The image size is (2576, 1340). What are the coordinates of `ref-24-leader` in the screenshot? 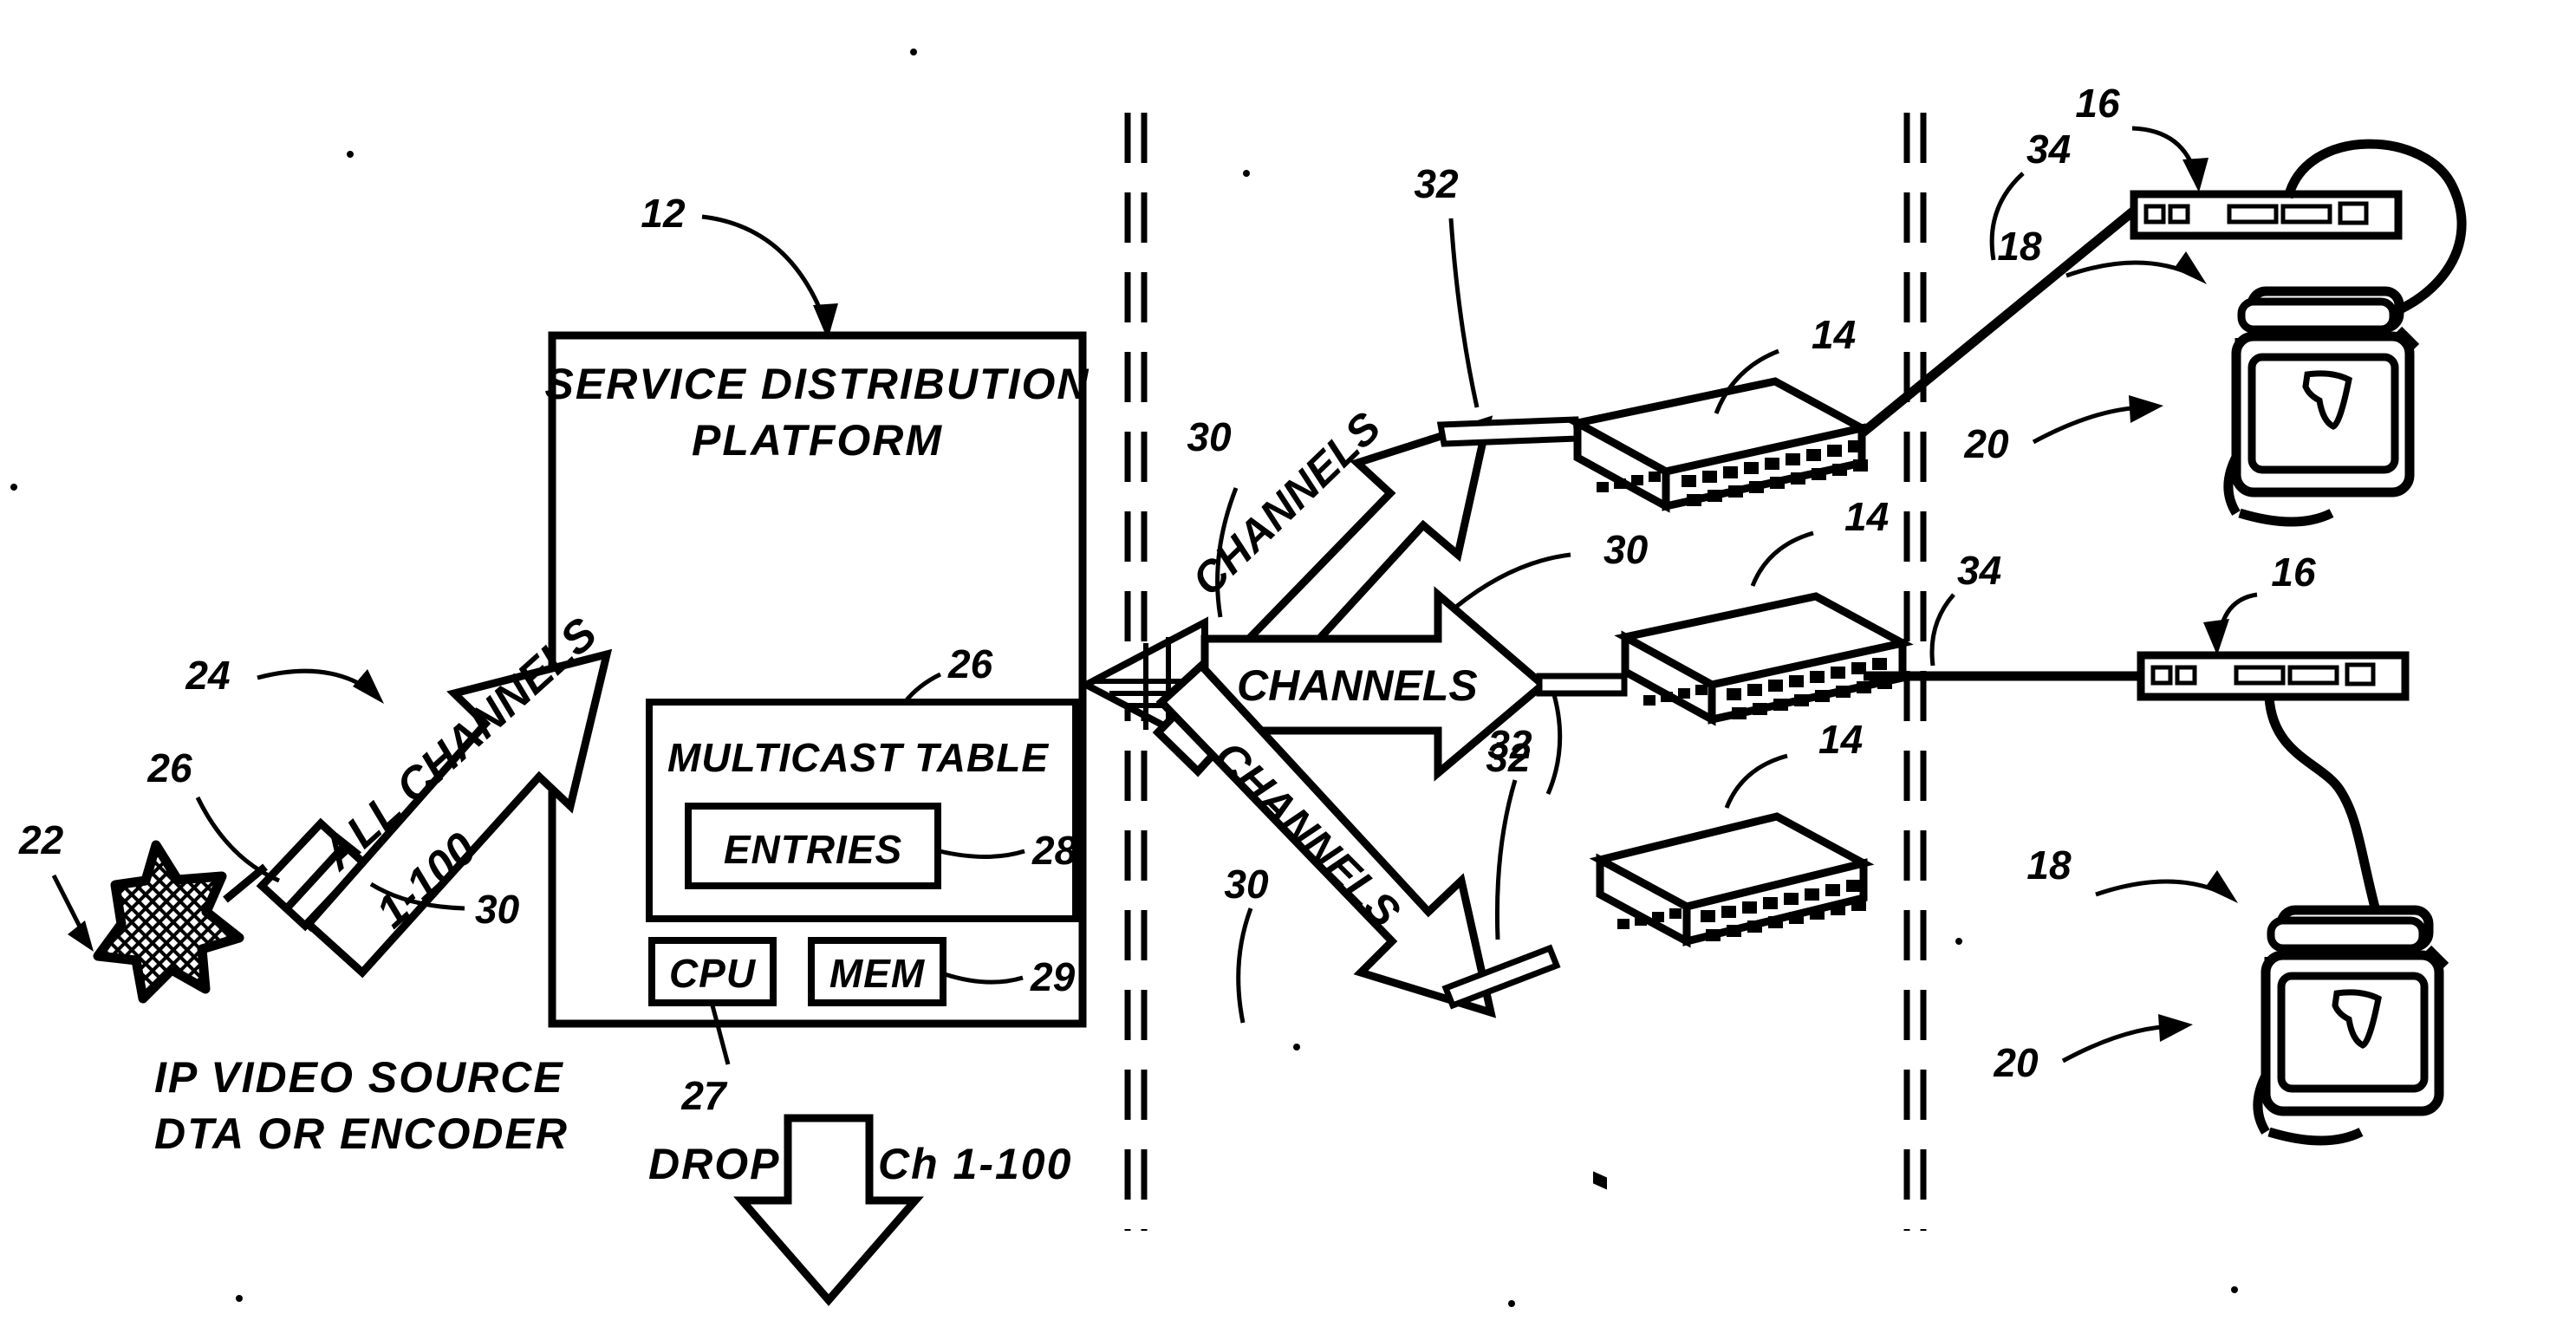 It's located at (320, 686).